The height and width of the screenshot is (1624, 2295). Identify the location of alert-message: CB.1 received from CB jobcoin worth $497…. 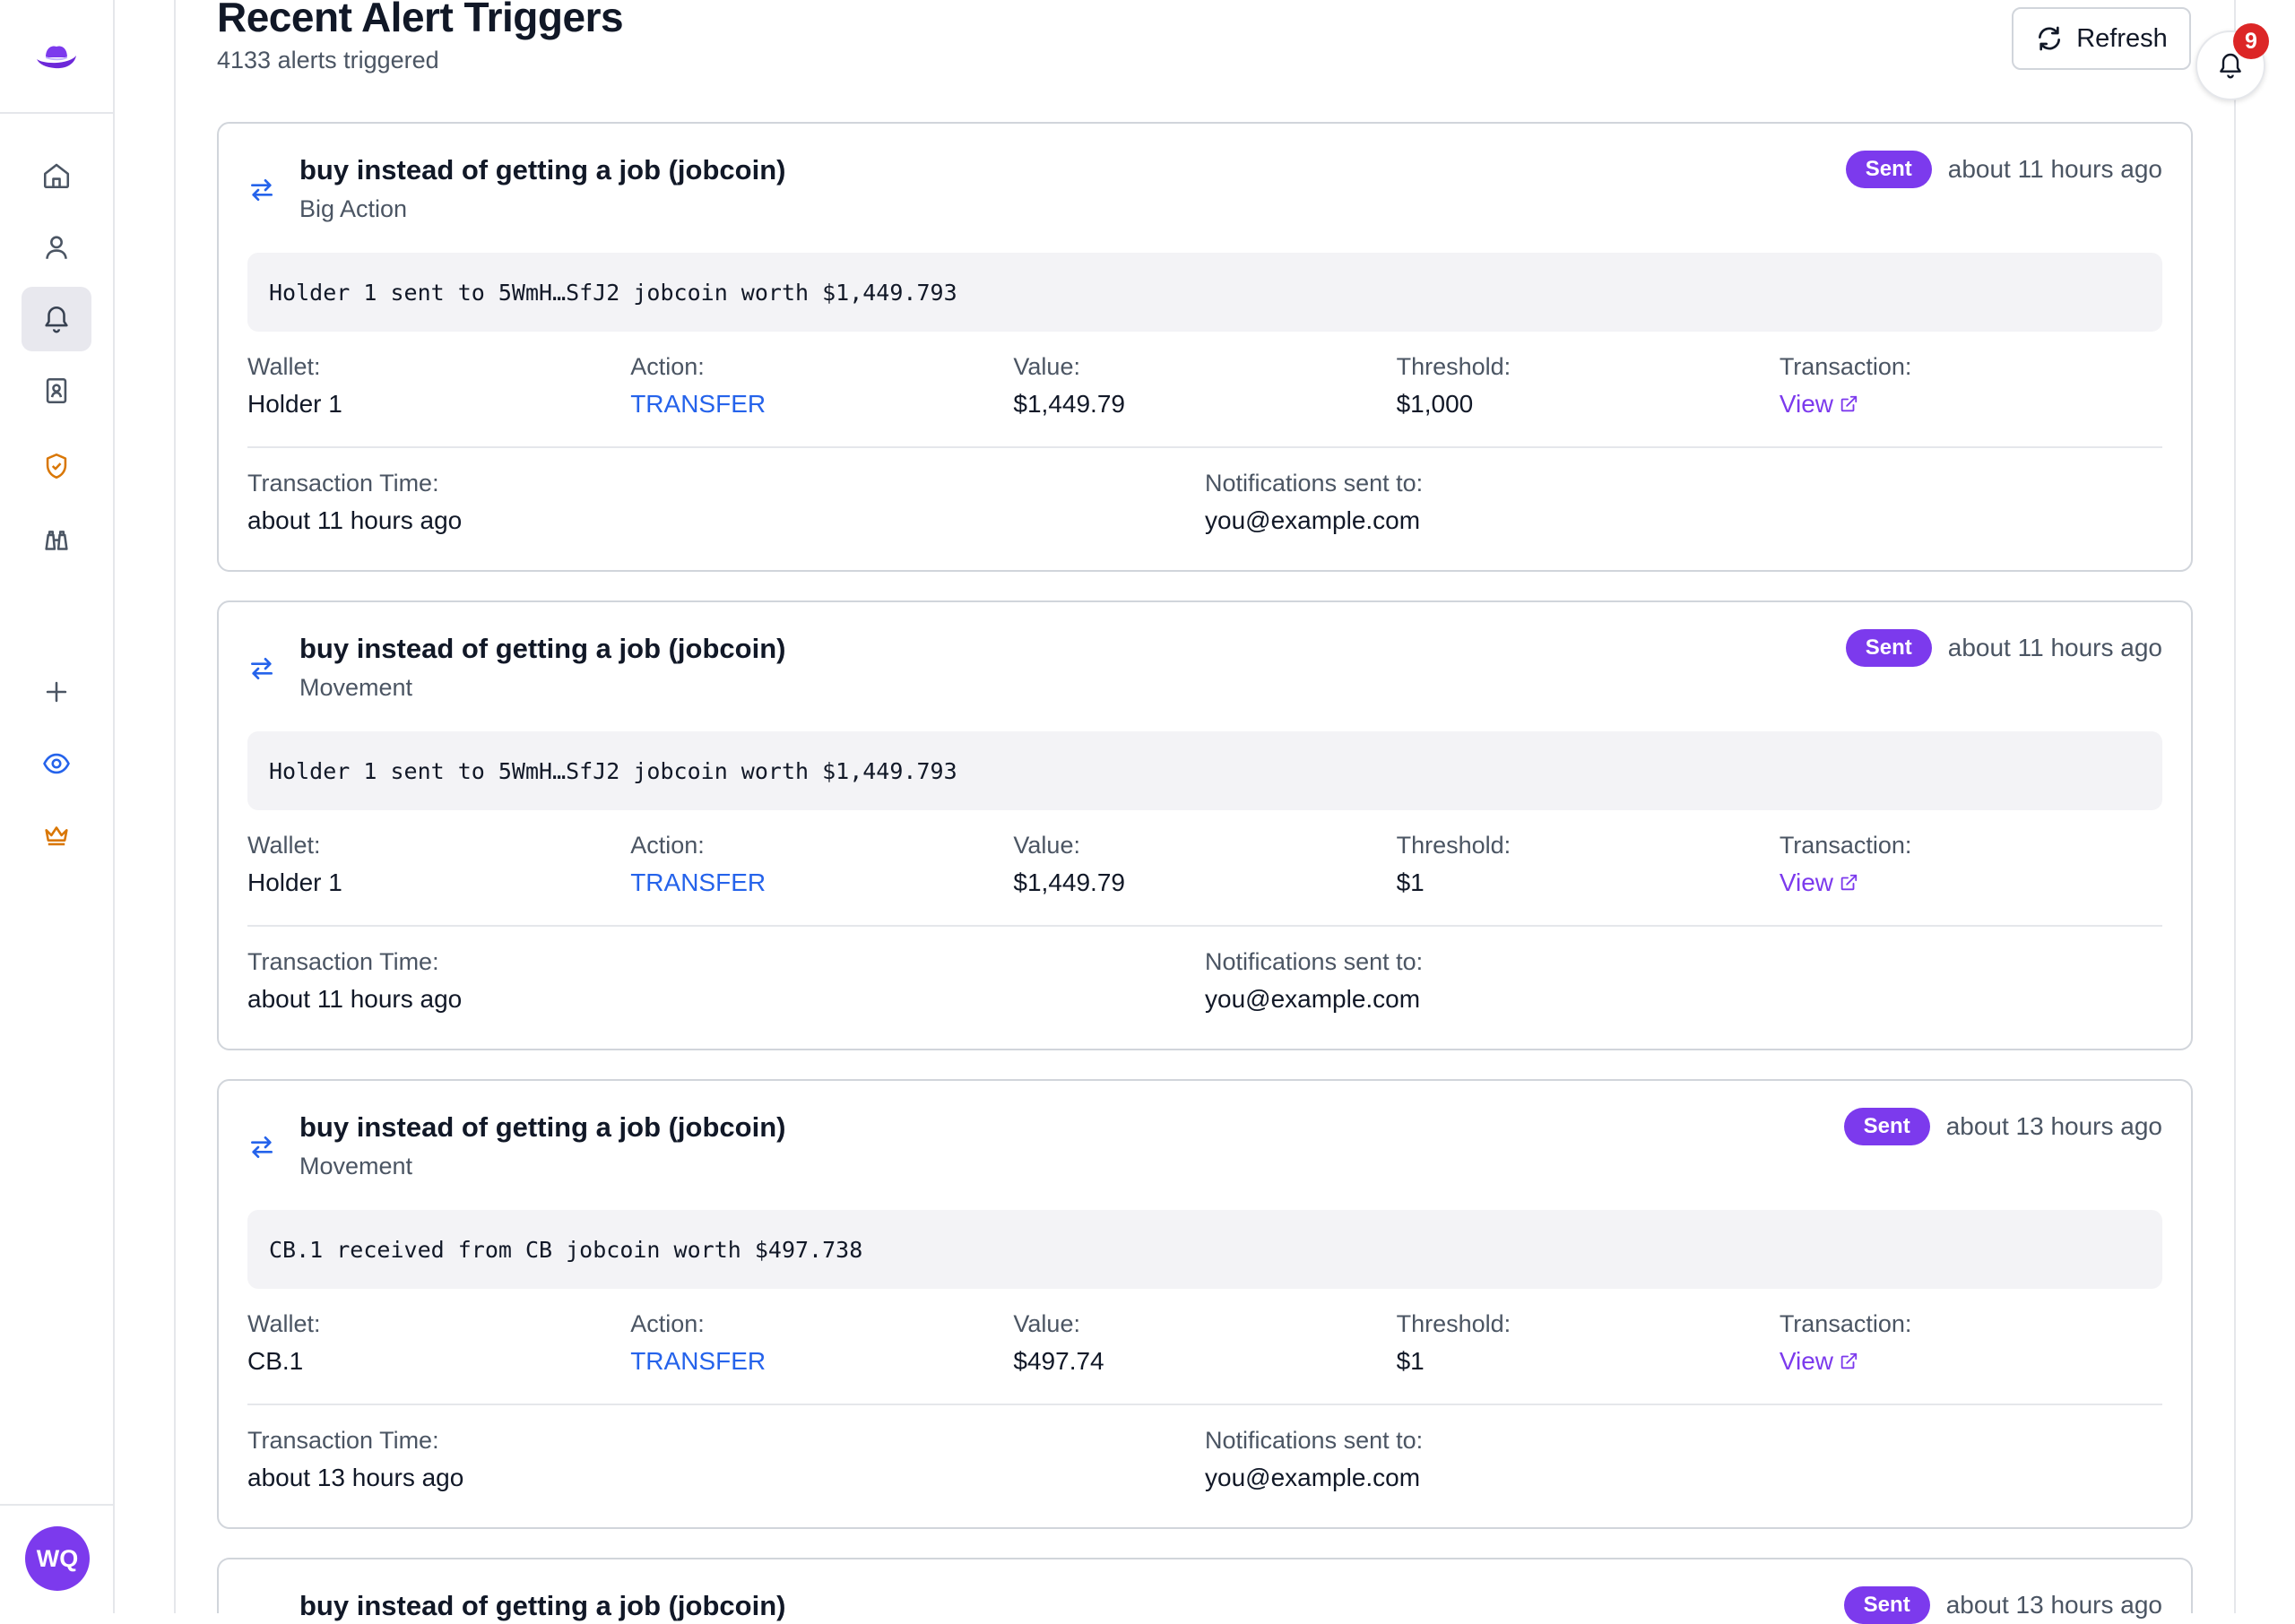
(1205, 1249).